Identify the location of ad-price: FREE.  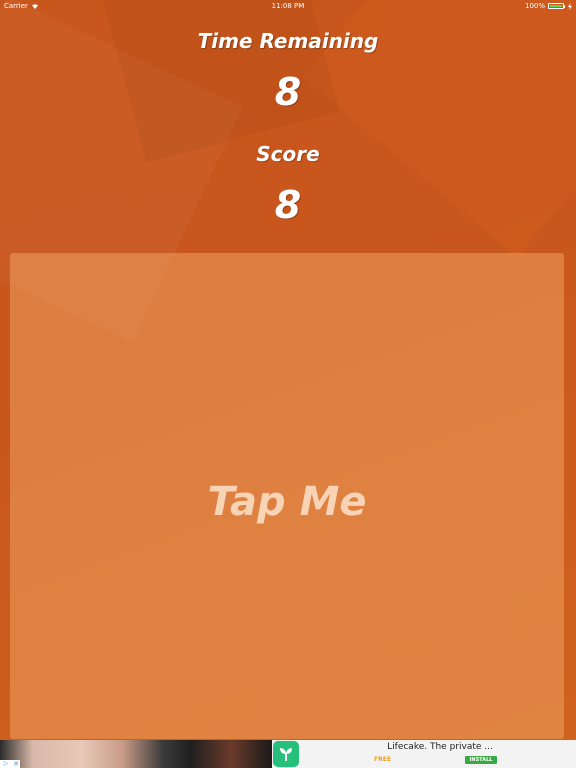
(382, 759).